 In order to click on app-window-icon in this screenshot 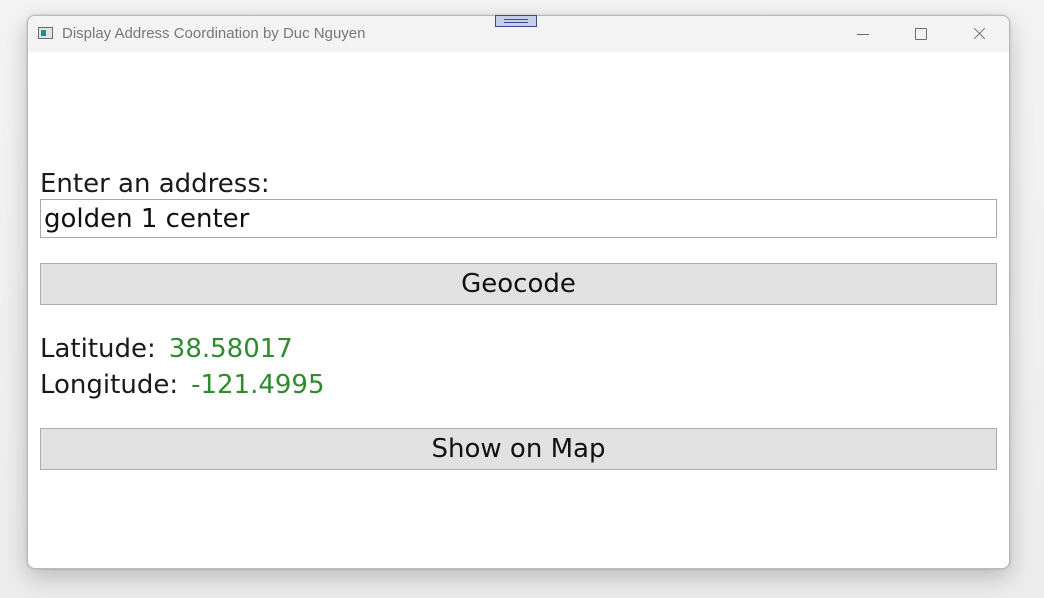, I will do `click(45, 33)`.